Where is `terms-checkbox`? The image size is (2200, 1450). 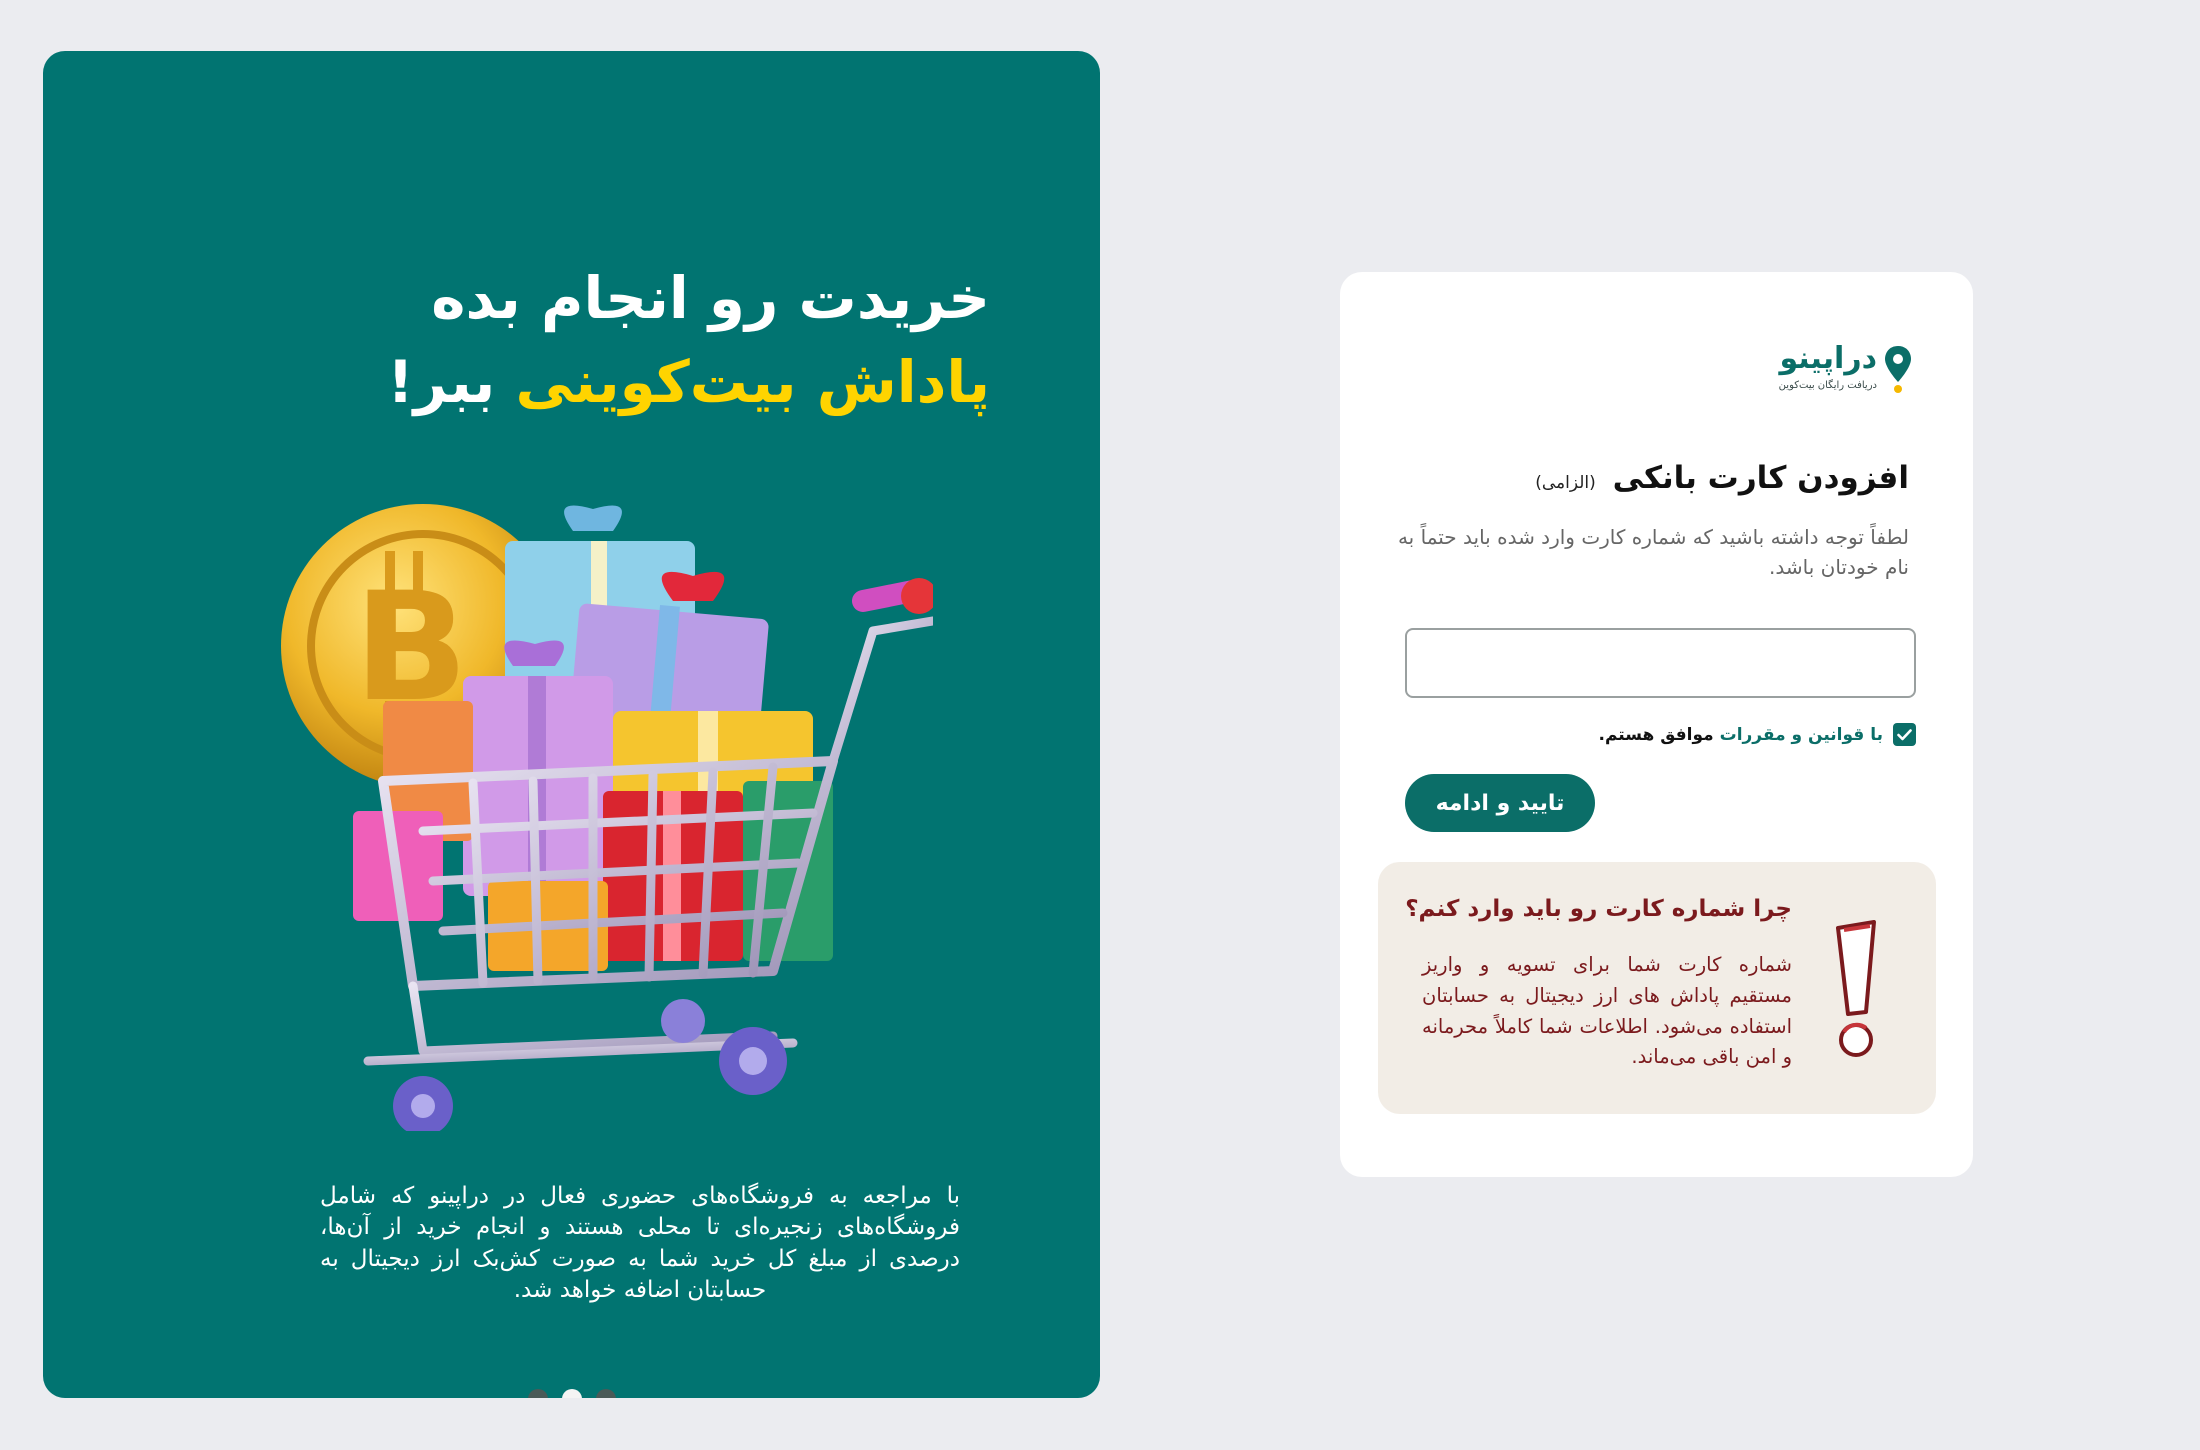 terms-checkbox is located at coordinates (1904, 734).